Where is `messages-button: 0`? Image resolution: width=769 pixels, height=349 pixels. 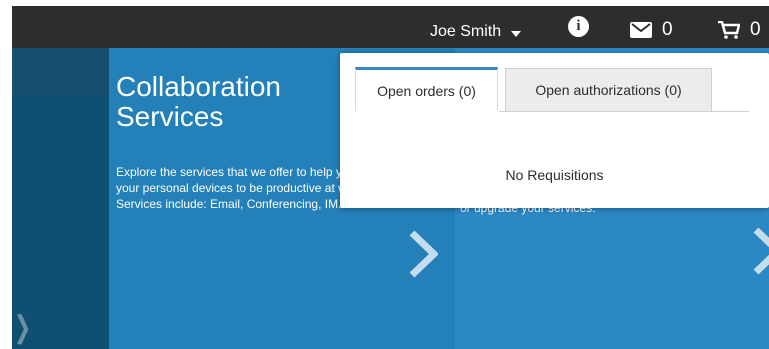
messages-button: 0 is located at coordinates (651, 30).